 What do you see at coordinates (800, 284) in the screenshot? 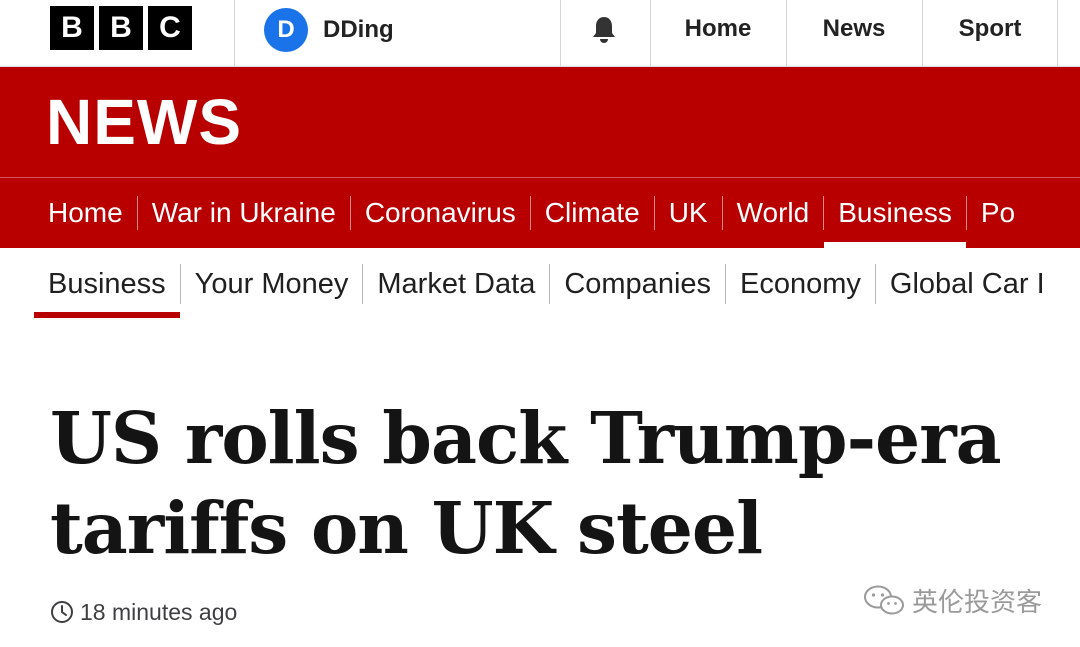
I see `sub-nav-item-economy: Economy` at bounding box center [800, 284].